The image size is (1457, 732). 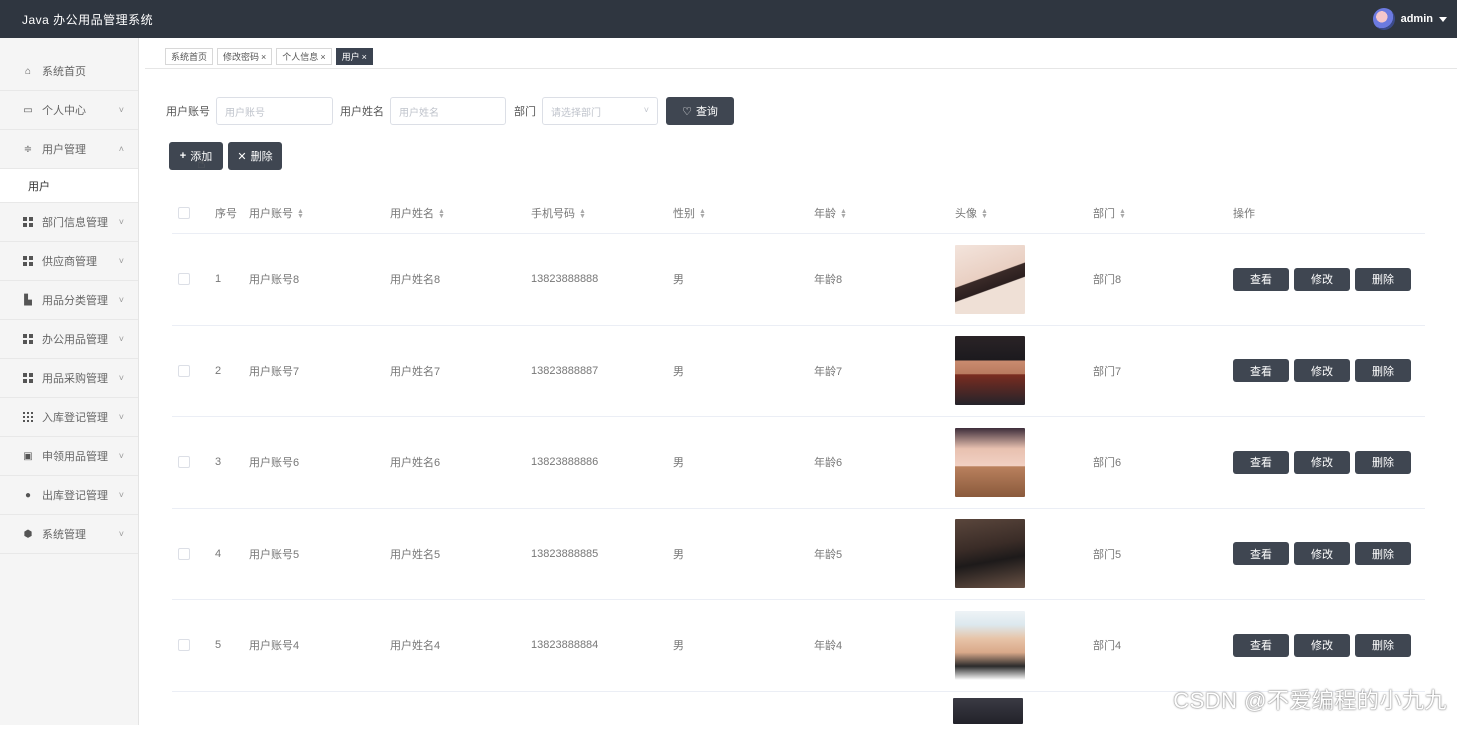 I want to click on account-placeholder: 用户账号, so click(x=245, y=113).